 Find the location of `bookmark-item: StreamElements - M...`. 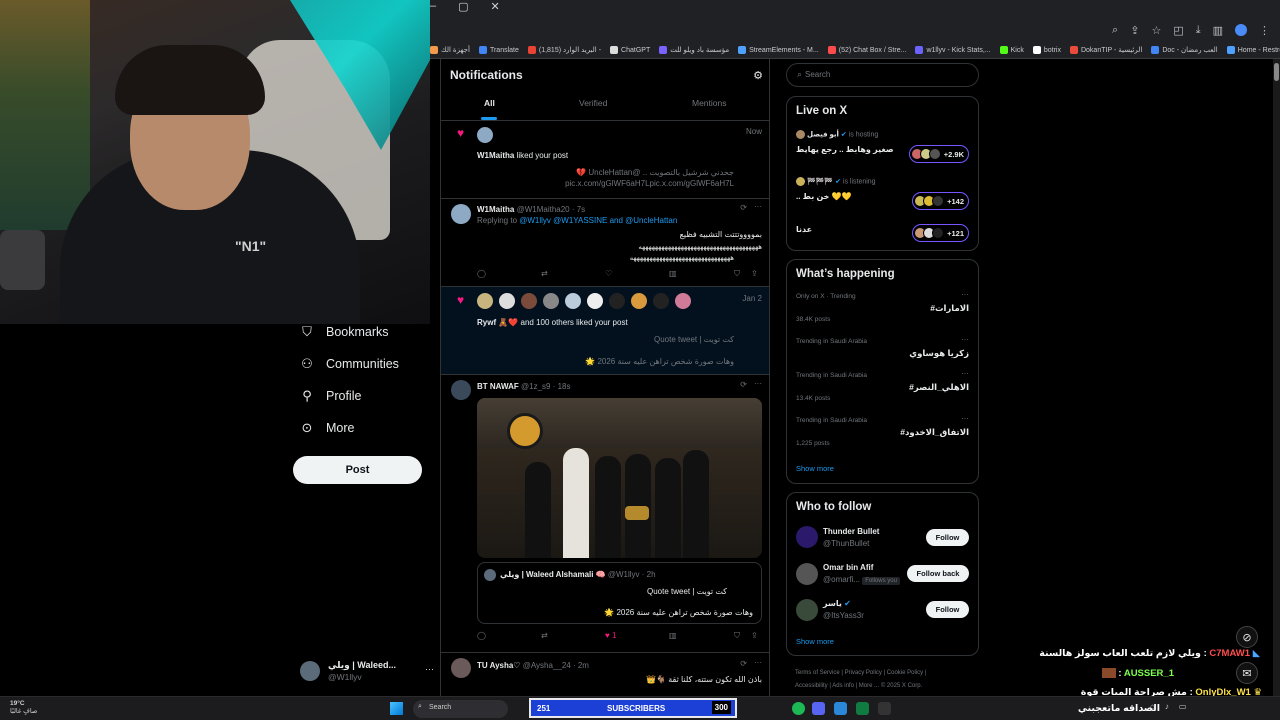

bookmark-item: StreamElements - M... is located at coordinates (778, 50).